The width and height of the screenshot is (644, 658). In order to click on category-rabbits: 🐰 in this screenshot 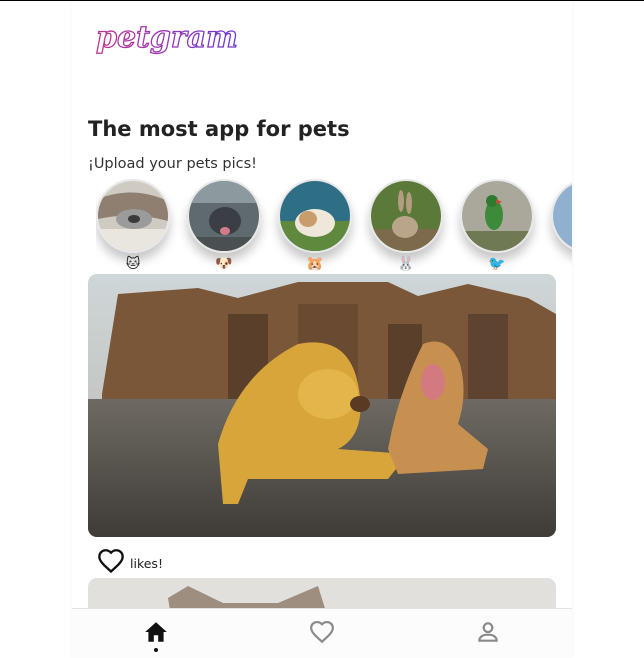, I will do `click(406, 227)`.